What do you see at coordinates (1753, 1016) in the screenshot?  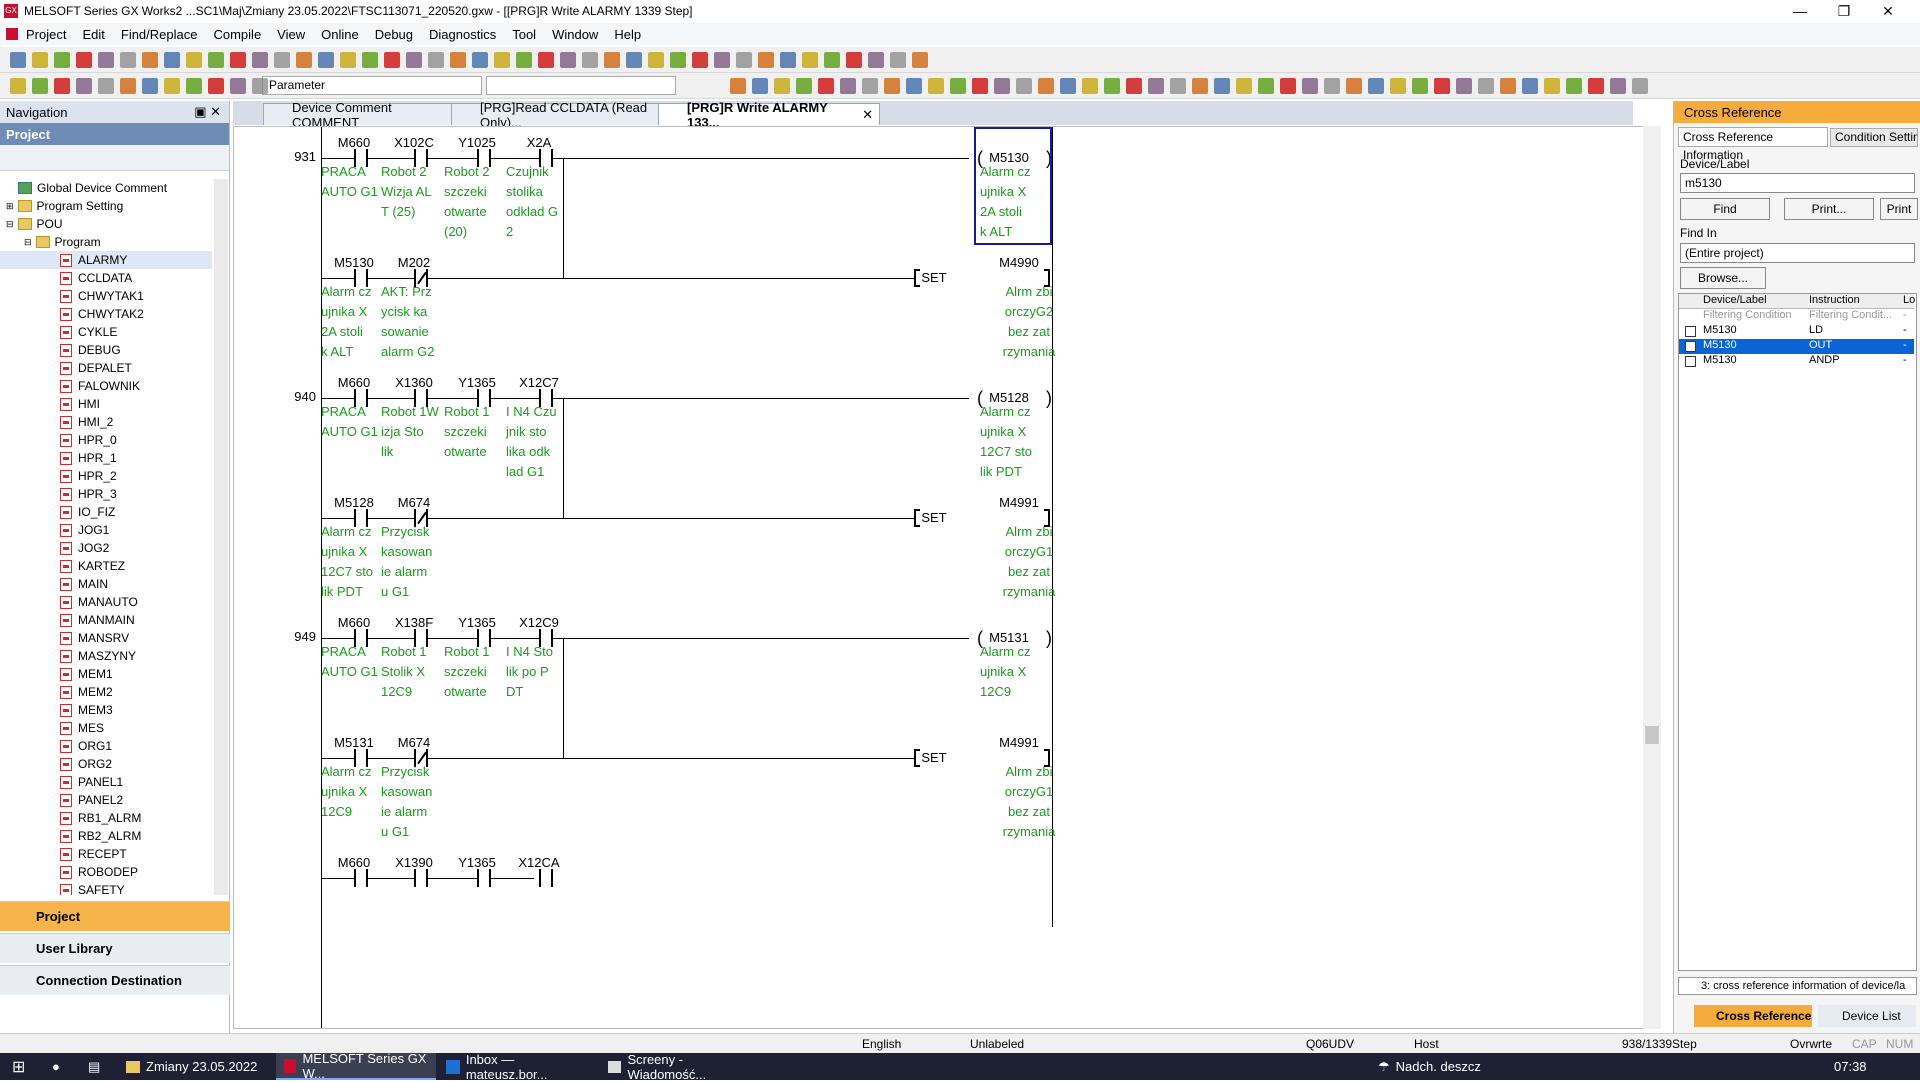 I see `xref-bottom-tab-cross-reference: Cross Reference` at bounding box center [1753, 1016].